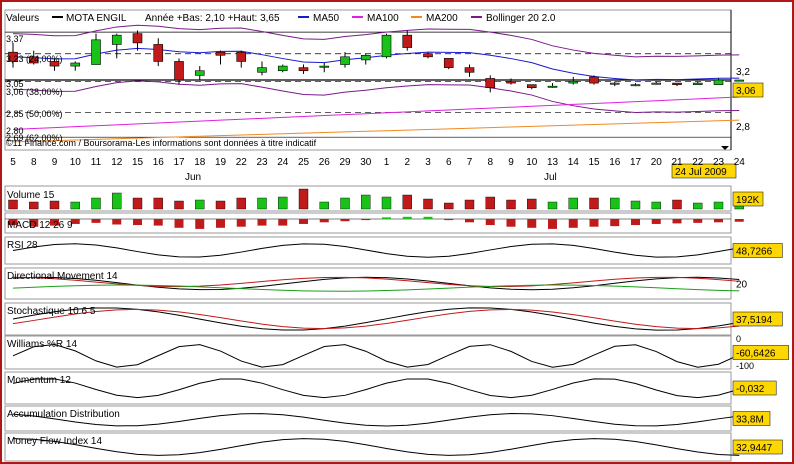  Describe the element at coordinates (725, 148) in the screenshot. I see `scroll-arrow-icon` at that location.